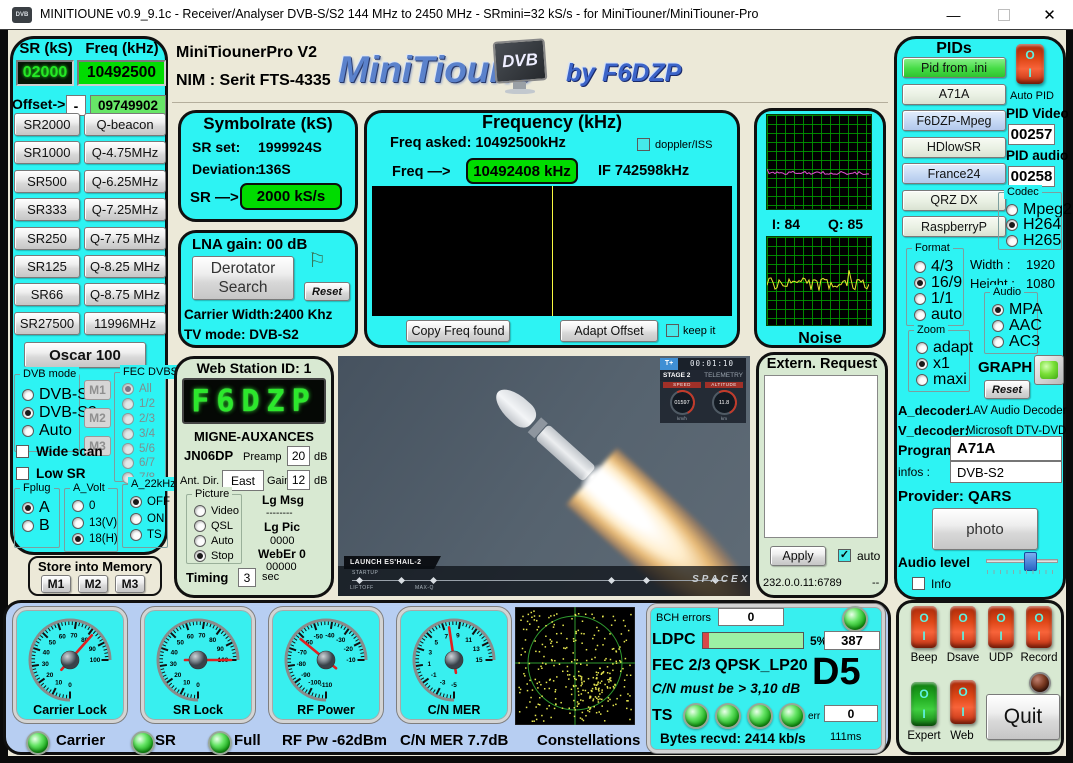 This screenshot has width=1073, height=763. Describe the element at coordinates (954, 147) in the screenshot. I see `pid-button-hdlowsr: HDlowSR` at that location.